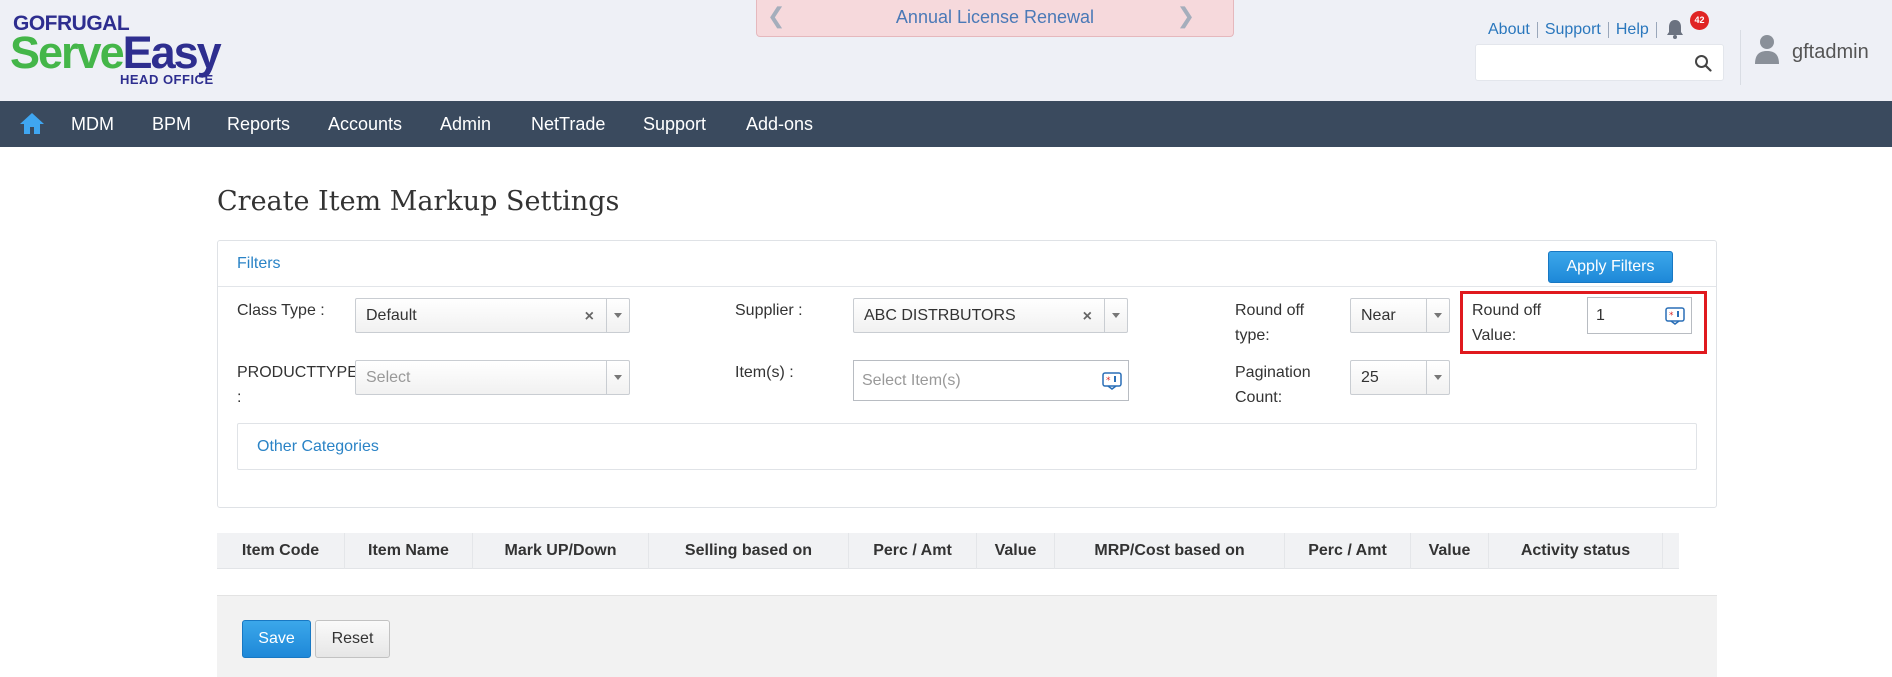 Image resolution: width=1892 pixels, height=677 pixels. Describe the element at coordinates (92, 124) in the screenshot. I see `nav-mdm: MDM` at that location.